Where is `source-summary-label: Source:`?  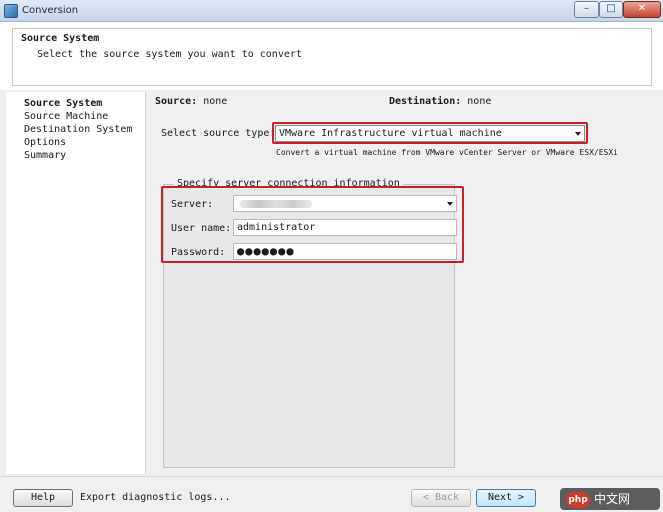 source-summary-label: Source: is located at coordinates (176, 101).